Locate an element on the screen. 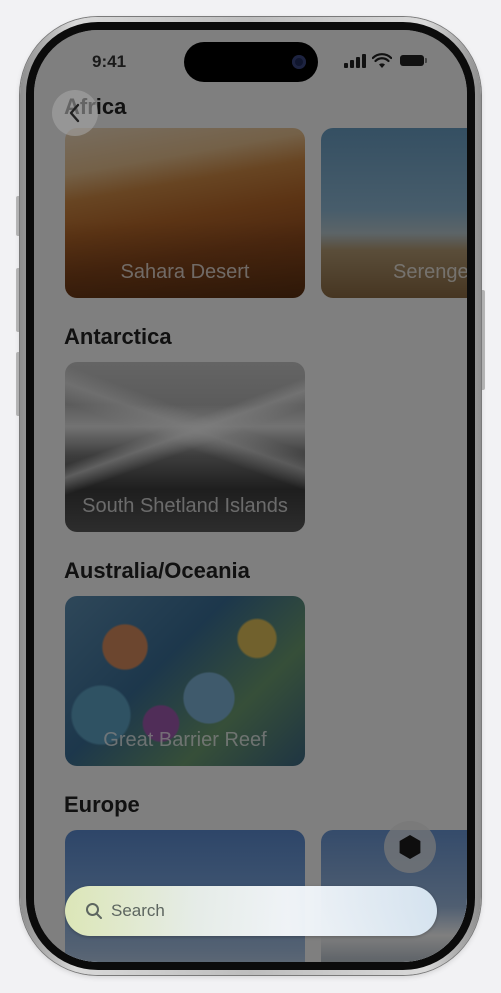 The image size is (501, 993). cellular-signal-icon is located at coordinates (355, 61).